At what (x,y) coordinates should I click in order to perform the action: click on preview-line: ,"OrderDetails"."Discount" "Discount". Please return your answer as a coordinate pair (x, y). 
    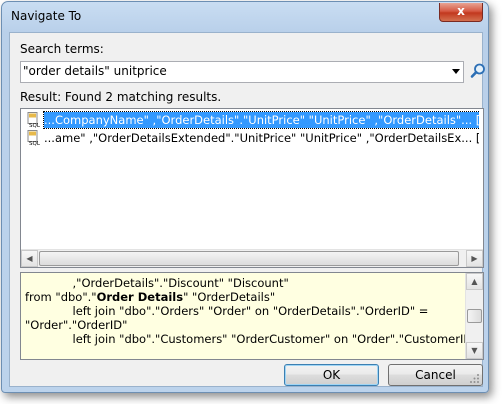
    Looking at the image, I should click on (157, 283).